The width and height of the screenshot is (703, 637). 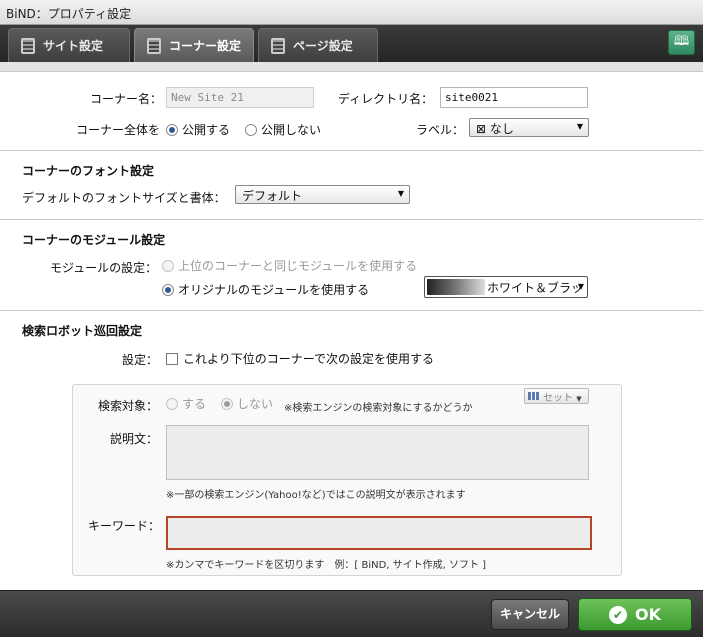 What do you see at coordinates (386, 99) in the screenshot?
I see `directory-name-label: ディレクトリ名：` at bounding box center [386, 99].